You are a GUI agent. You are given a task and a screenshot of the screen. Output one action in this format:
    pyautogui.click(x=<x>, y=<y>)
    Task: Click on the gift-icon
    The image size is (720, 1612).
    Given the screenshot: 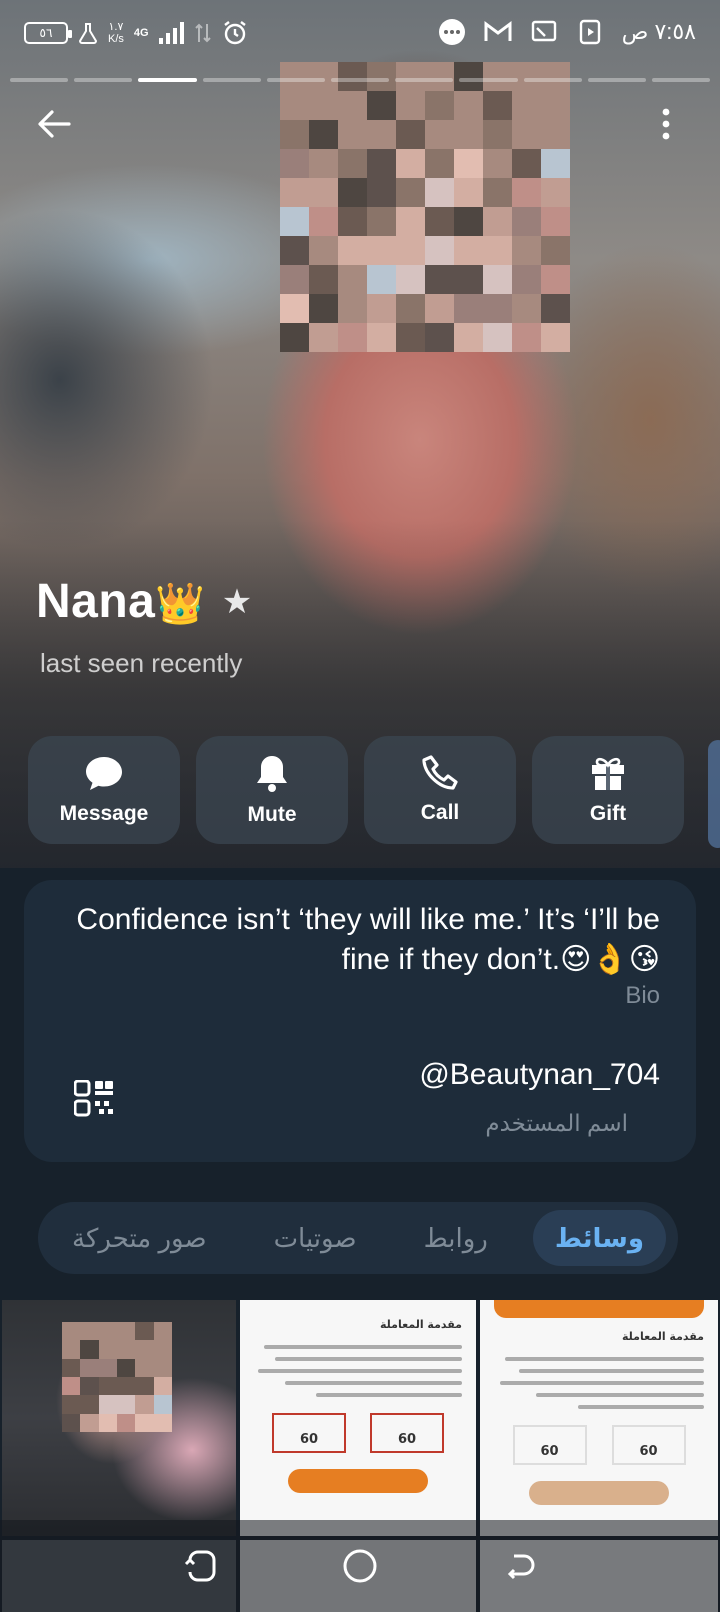 What is the action you would take?
    pyautogui.click(x=608, y=773)
    